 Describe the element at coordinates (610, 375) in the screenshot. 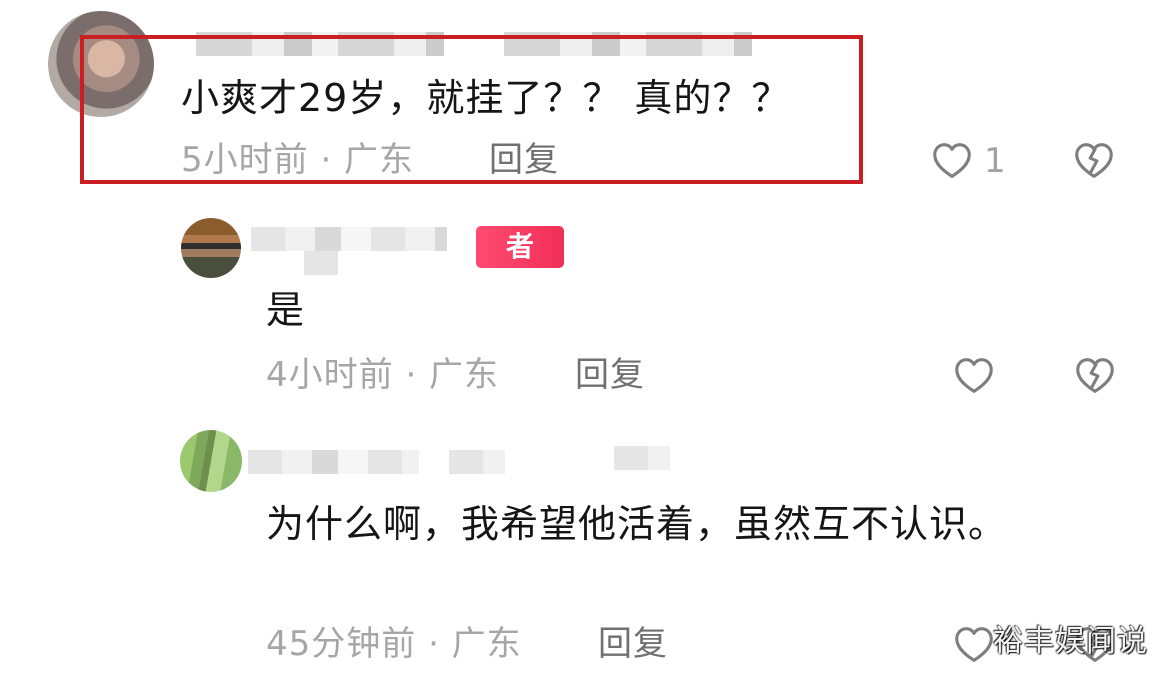

I see `reply-button-reply-1: 回复` at that location.